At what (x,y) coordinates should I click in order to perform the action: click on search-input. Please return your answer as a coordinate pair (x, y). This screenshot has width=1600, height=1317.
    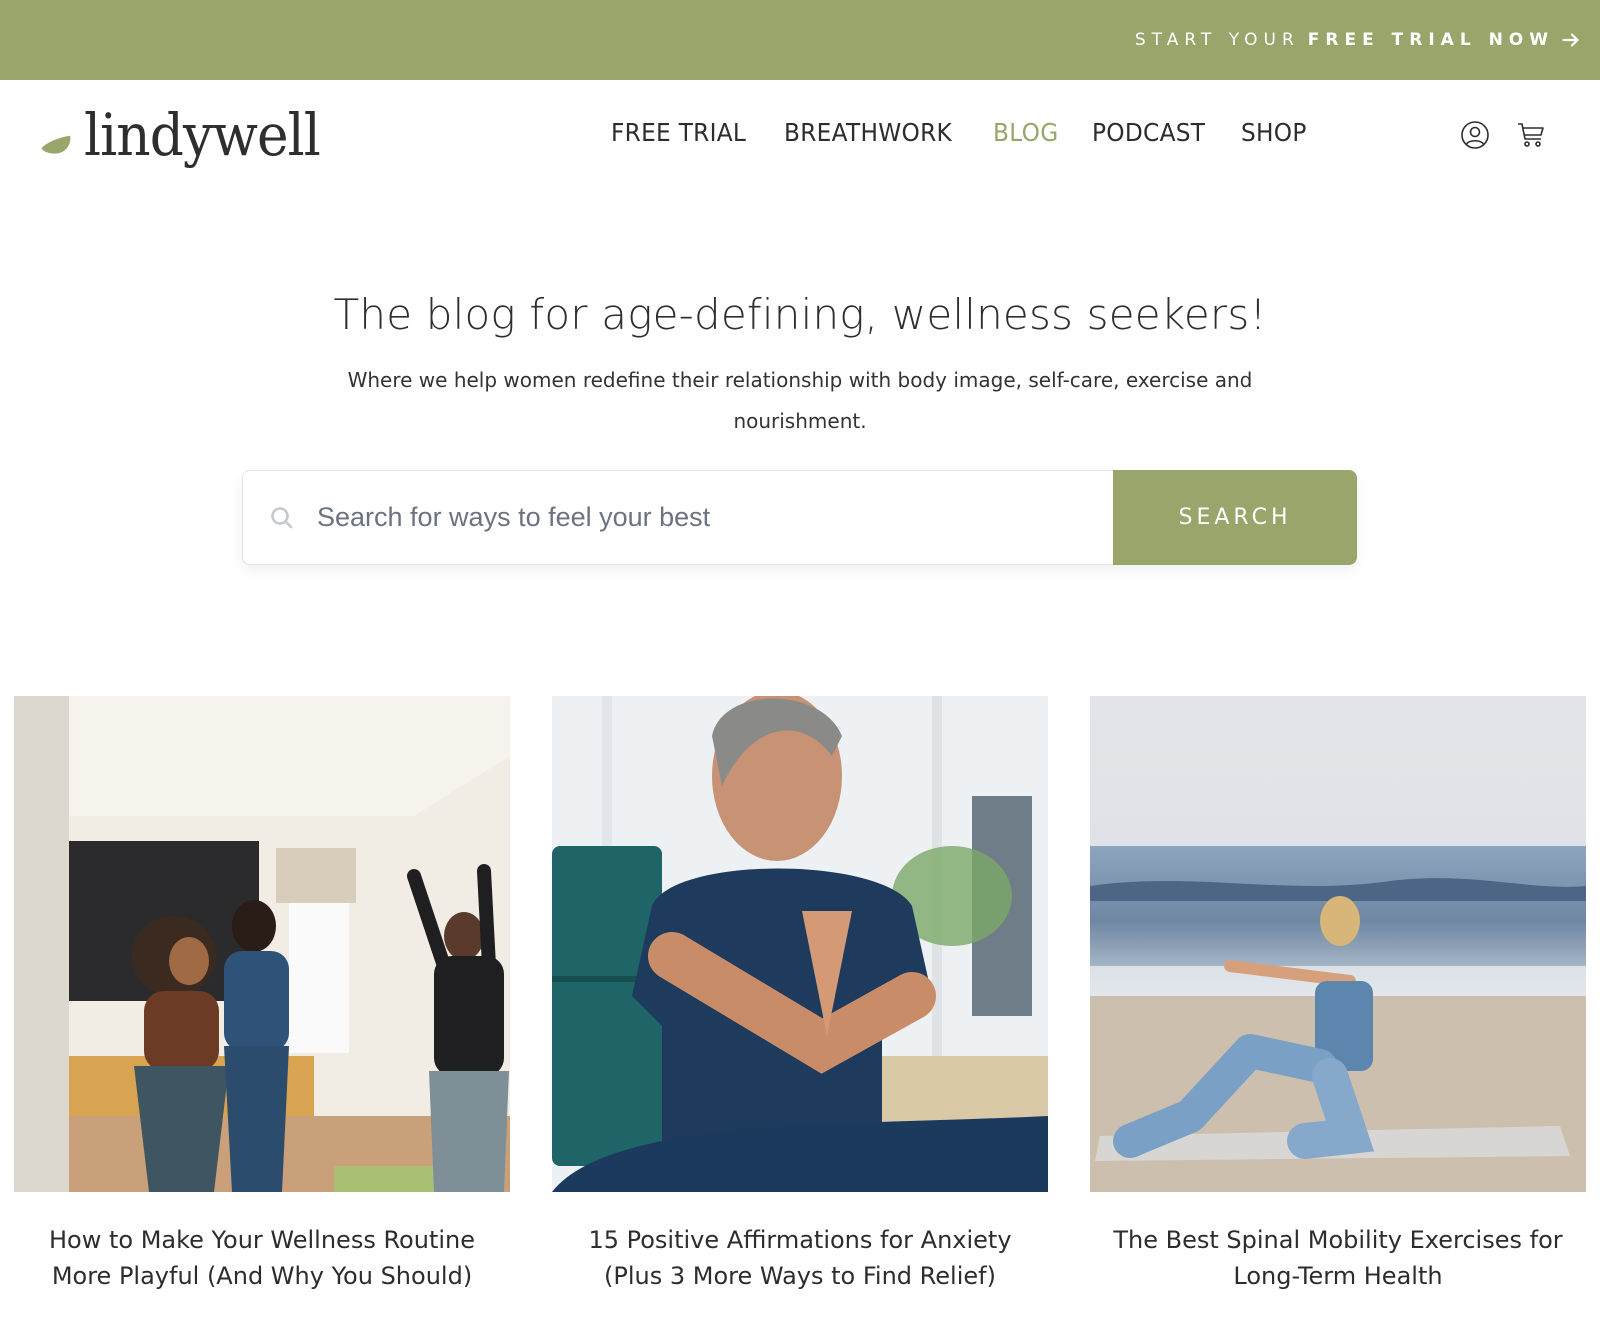
    Looking at the image, I should click on (697, 517).